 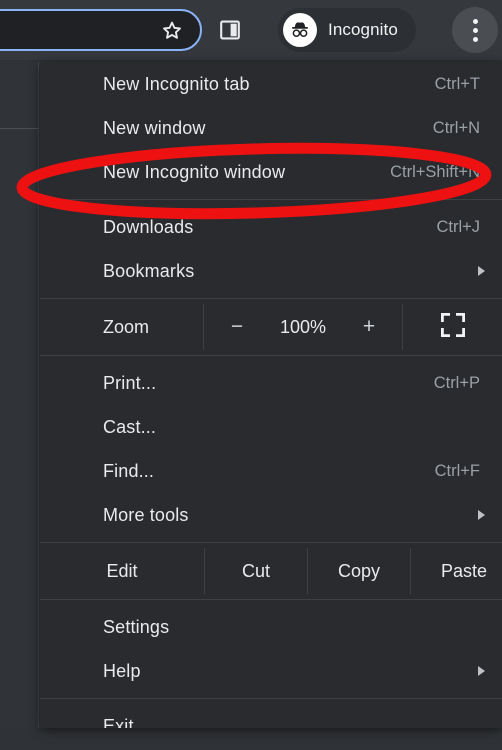 What do you see at coordinates (122, 570) in the screenshot?
I see `edit-label: Edit` at bounding box center [122, 570].